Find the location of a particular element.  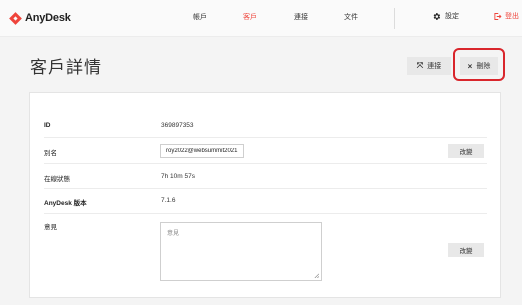

version-value: 7.1.6 is located at coordinates (168, 200).